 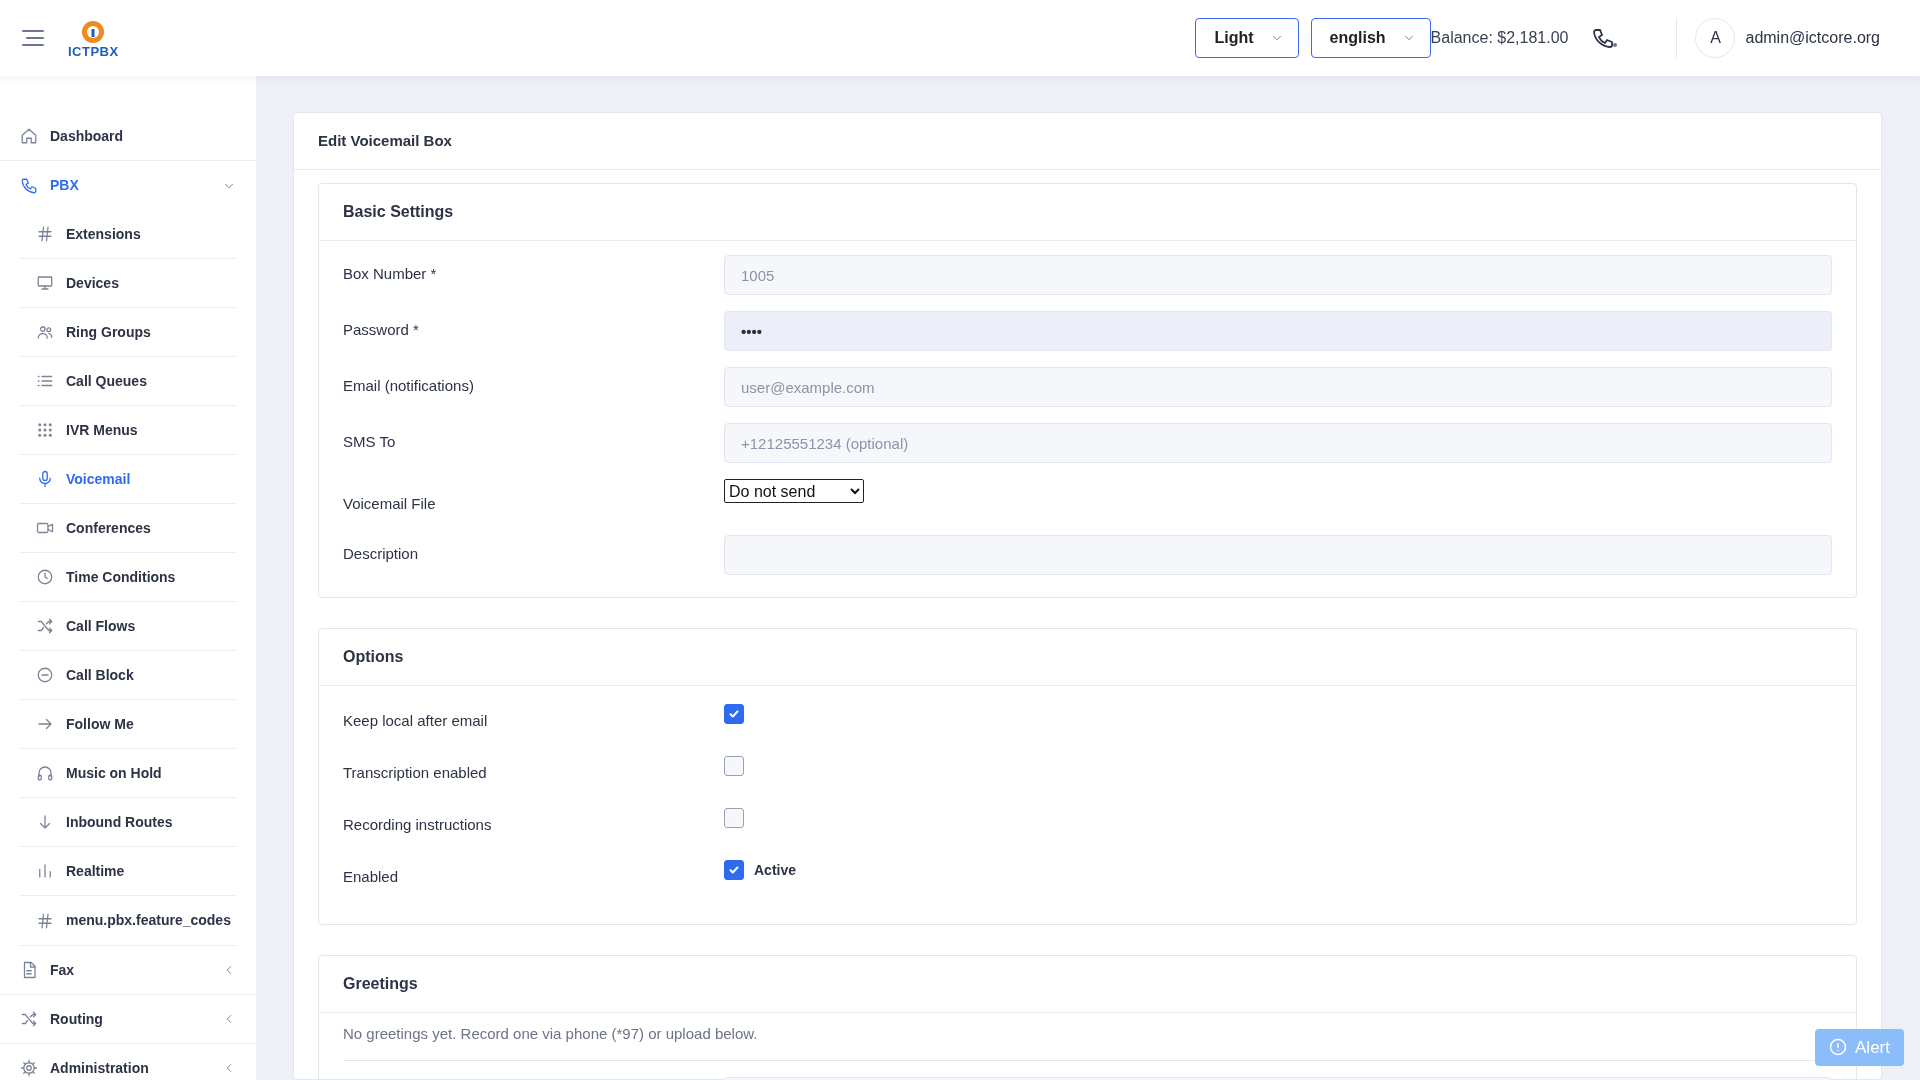 I want to click on sidebar-item: PBX, so click(x=128, y=185).